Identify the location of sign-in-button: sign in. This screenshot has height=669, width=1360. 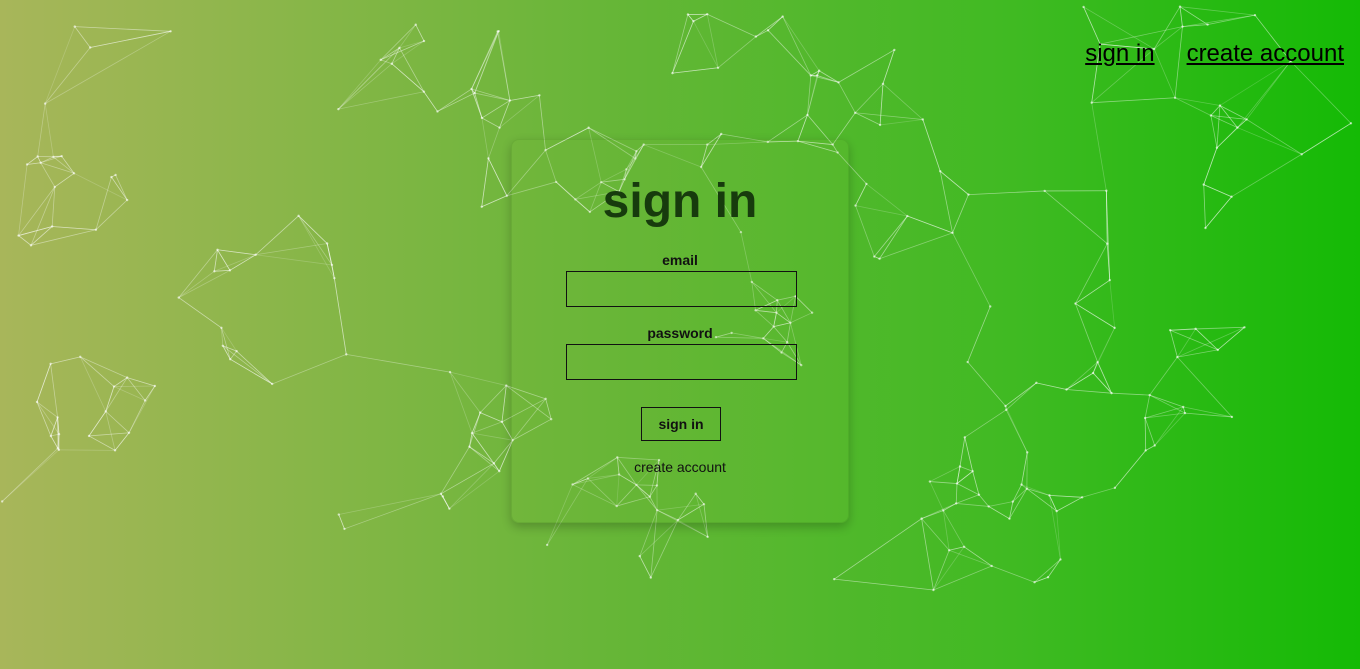
(681, 424).